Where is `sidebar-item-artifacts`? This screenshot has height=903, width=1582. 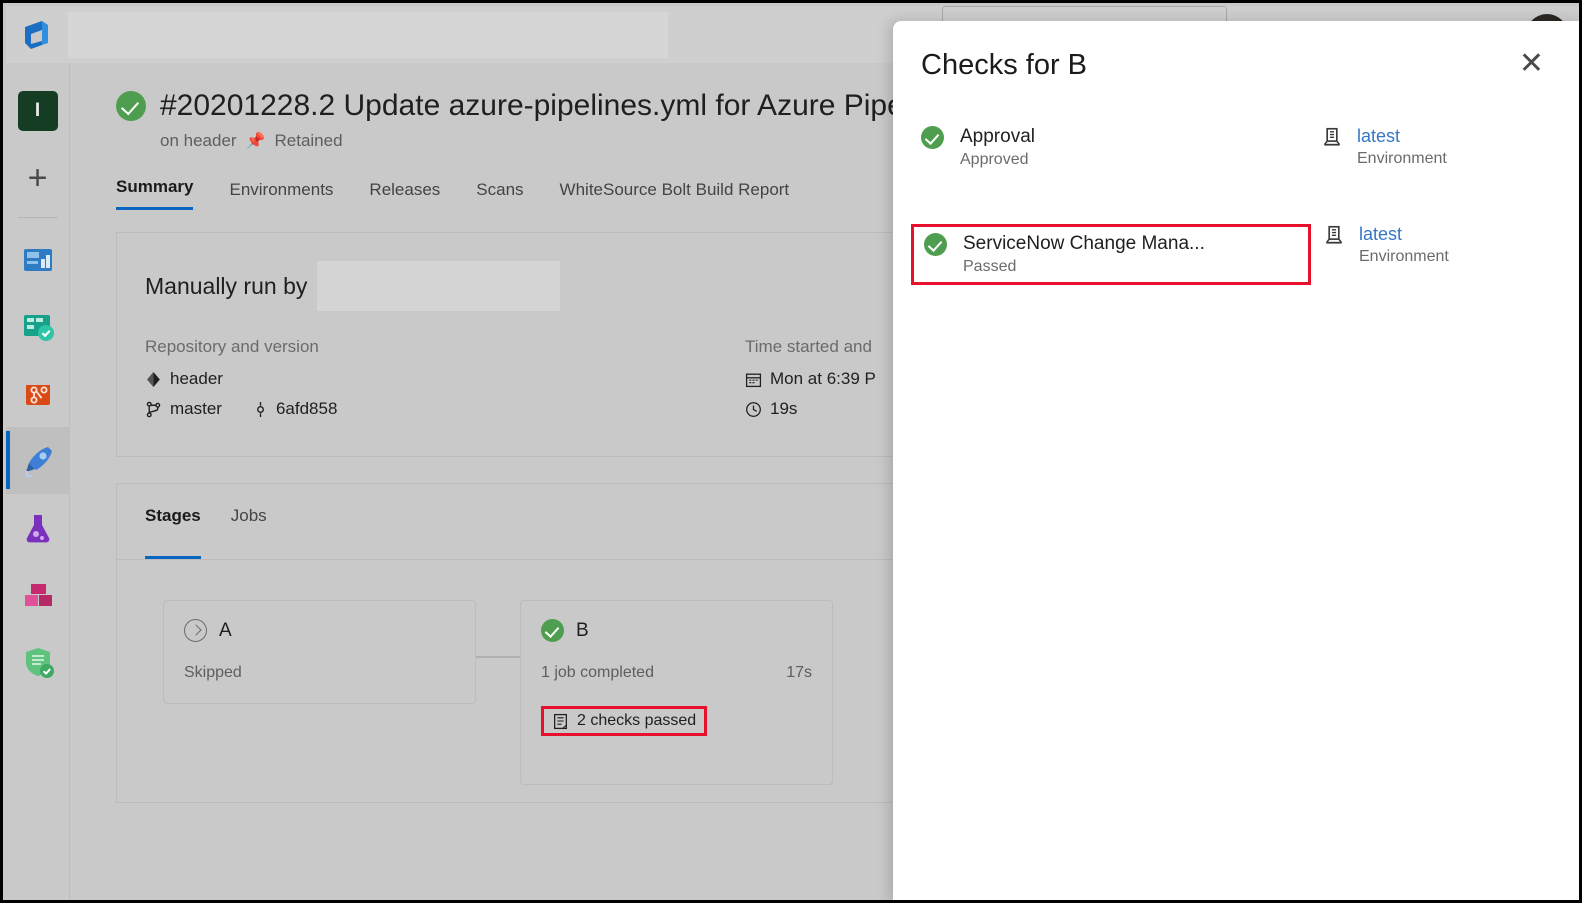 sidebar-item-artifacts is located at coordinates (38, 594).